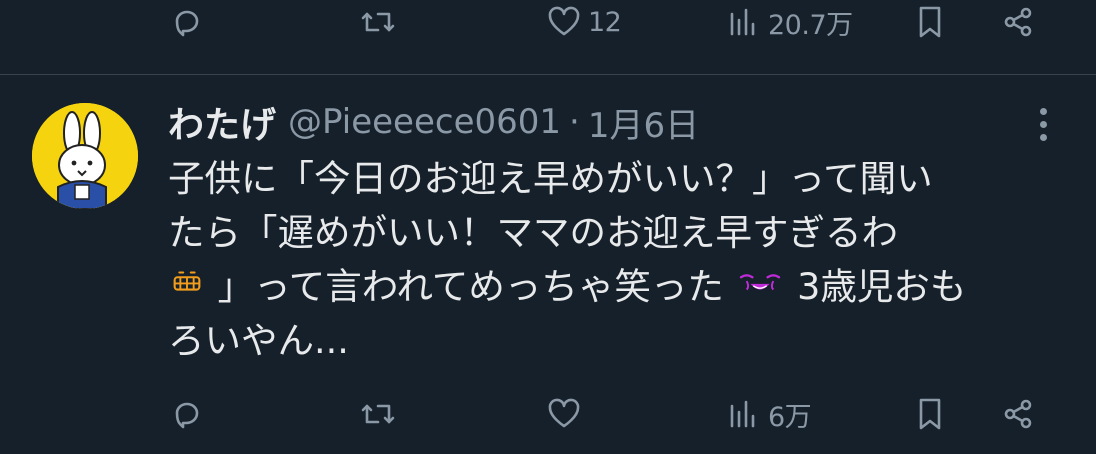 The image size is (1096, 454). Describe the element at coordinates (643, 122) in the screenshot. I see `post-date: 1月6日` at that location.